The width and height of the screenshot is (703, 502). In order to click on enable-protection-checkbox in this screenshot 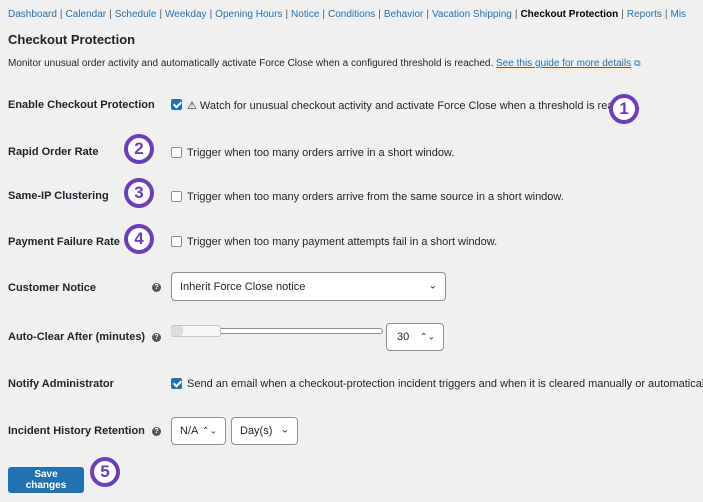, I will do `click(176, 104)`.